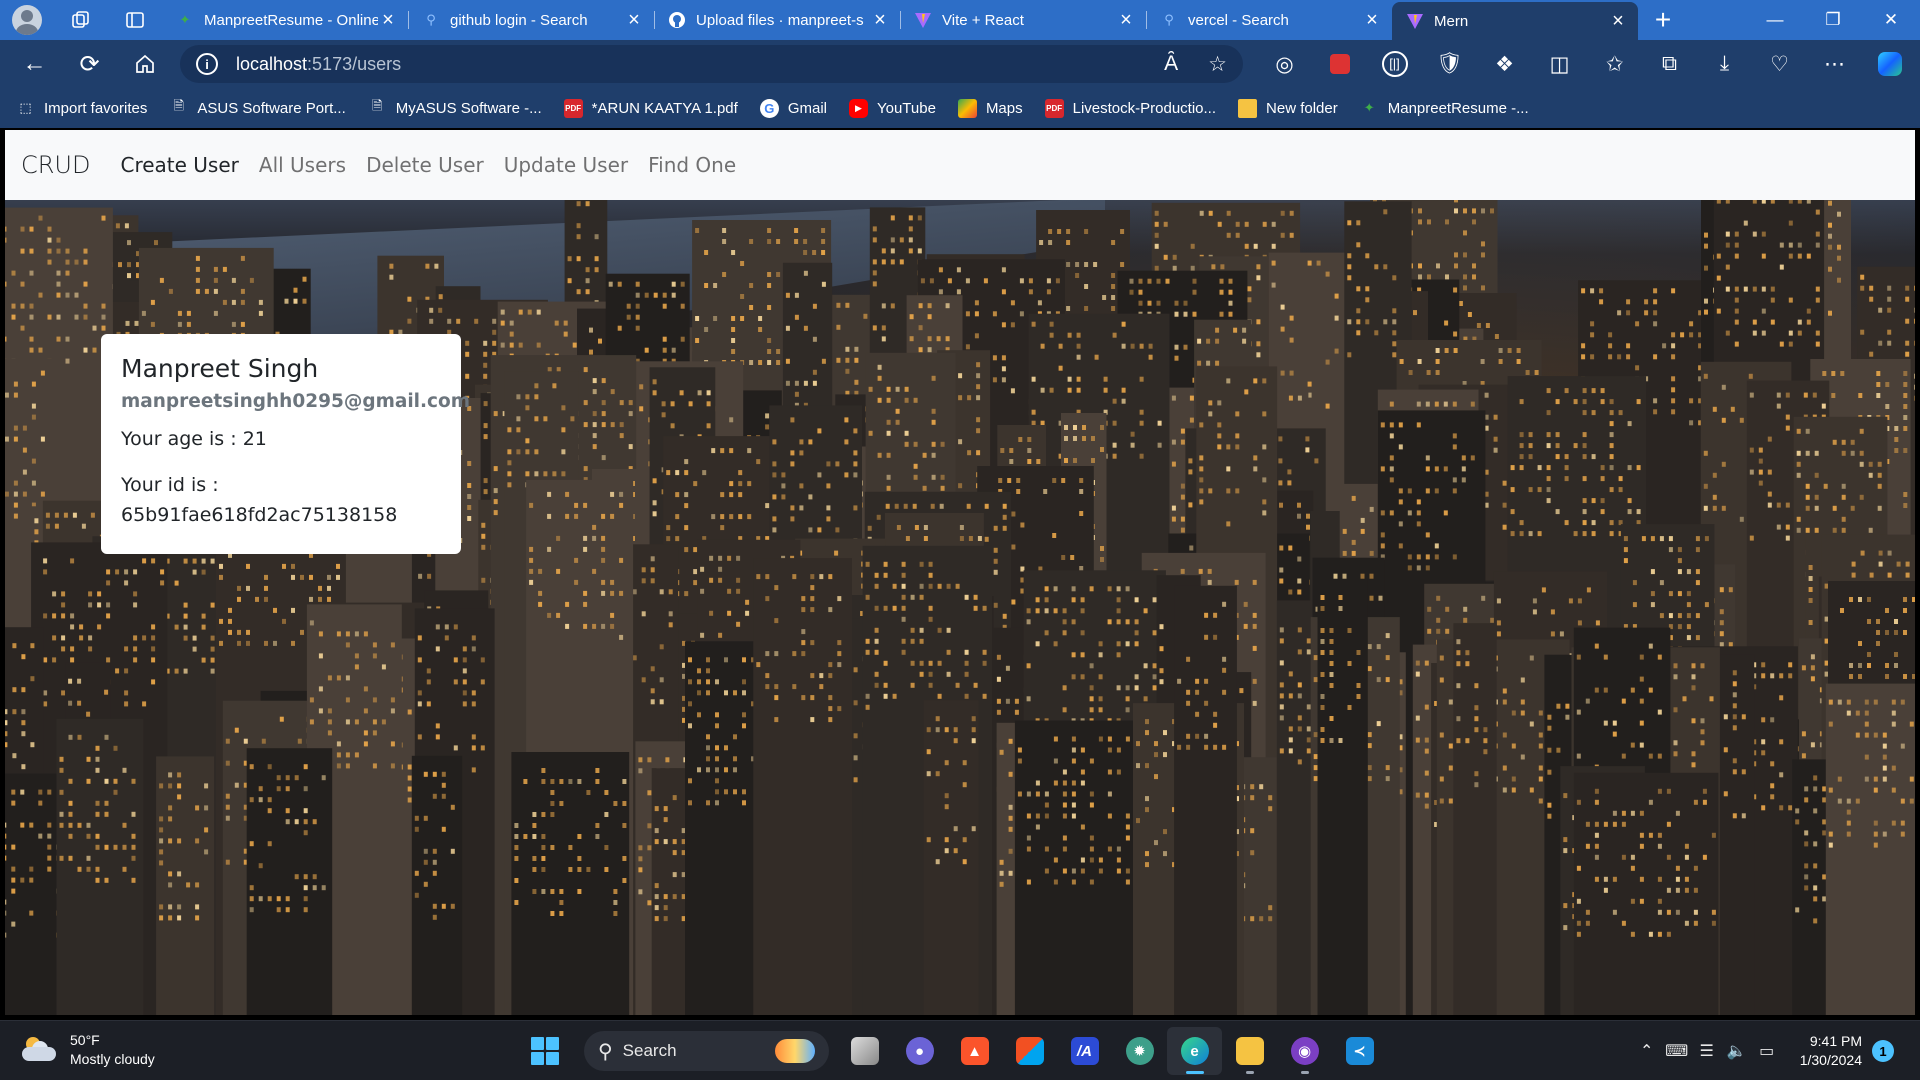  I want to click on math-app-icon: /A, so click(1084, 1051).